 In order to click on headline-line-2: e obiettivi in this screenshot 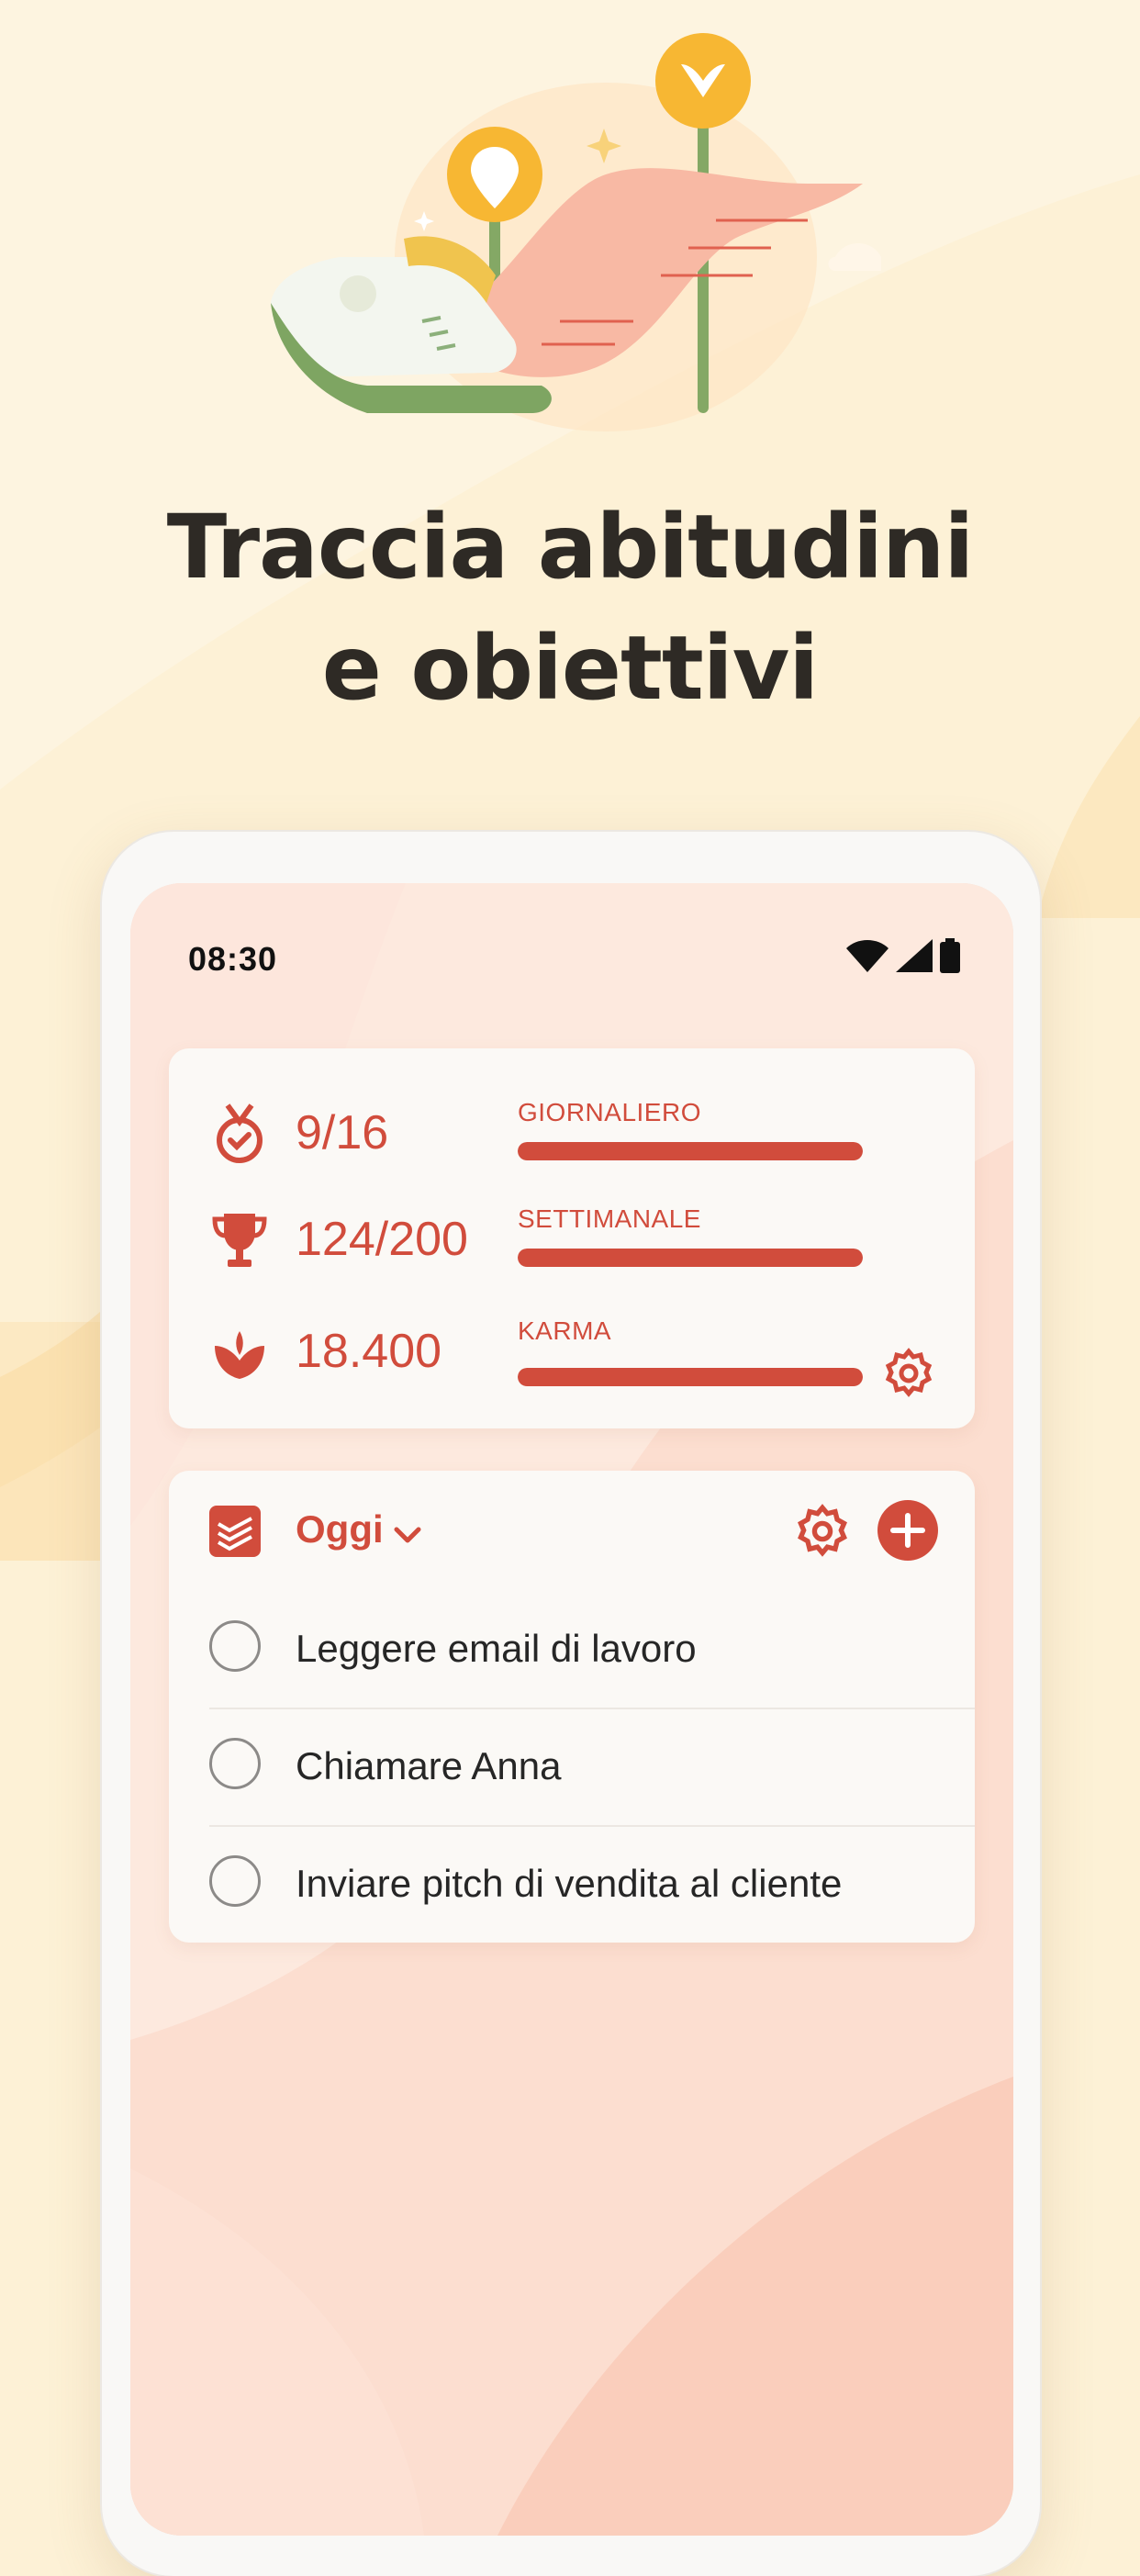, I will do `click(570, 668)`.